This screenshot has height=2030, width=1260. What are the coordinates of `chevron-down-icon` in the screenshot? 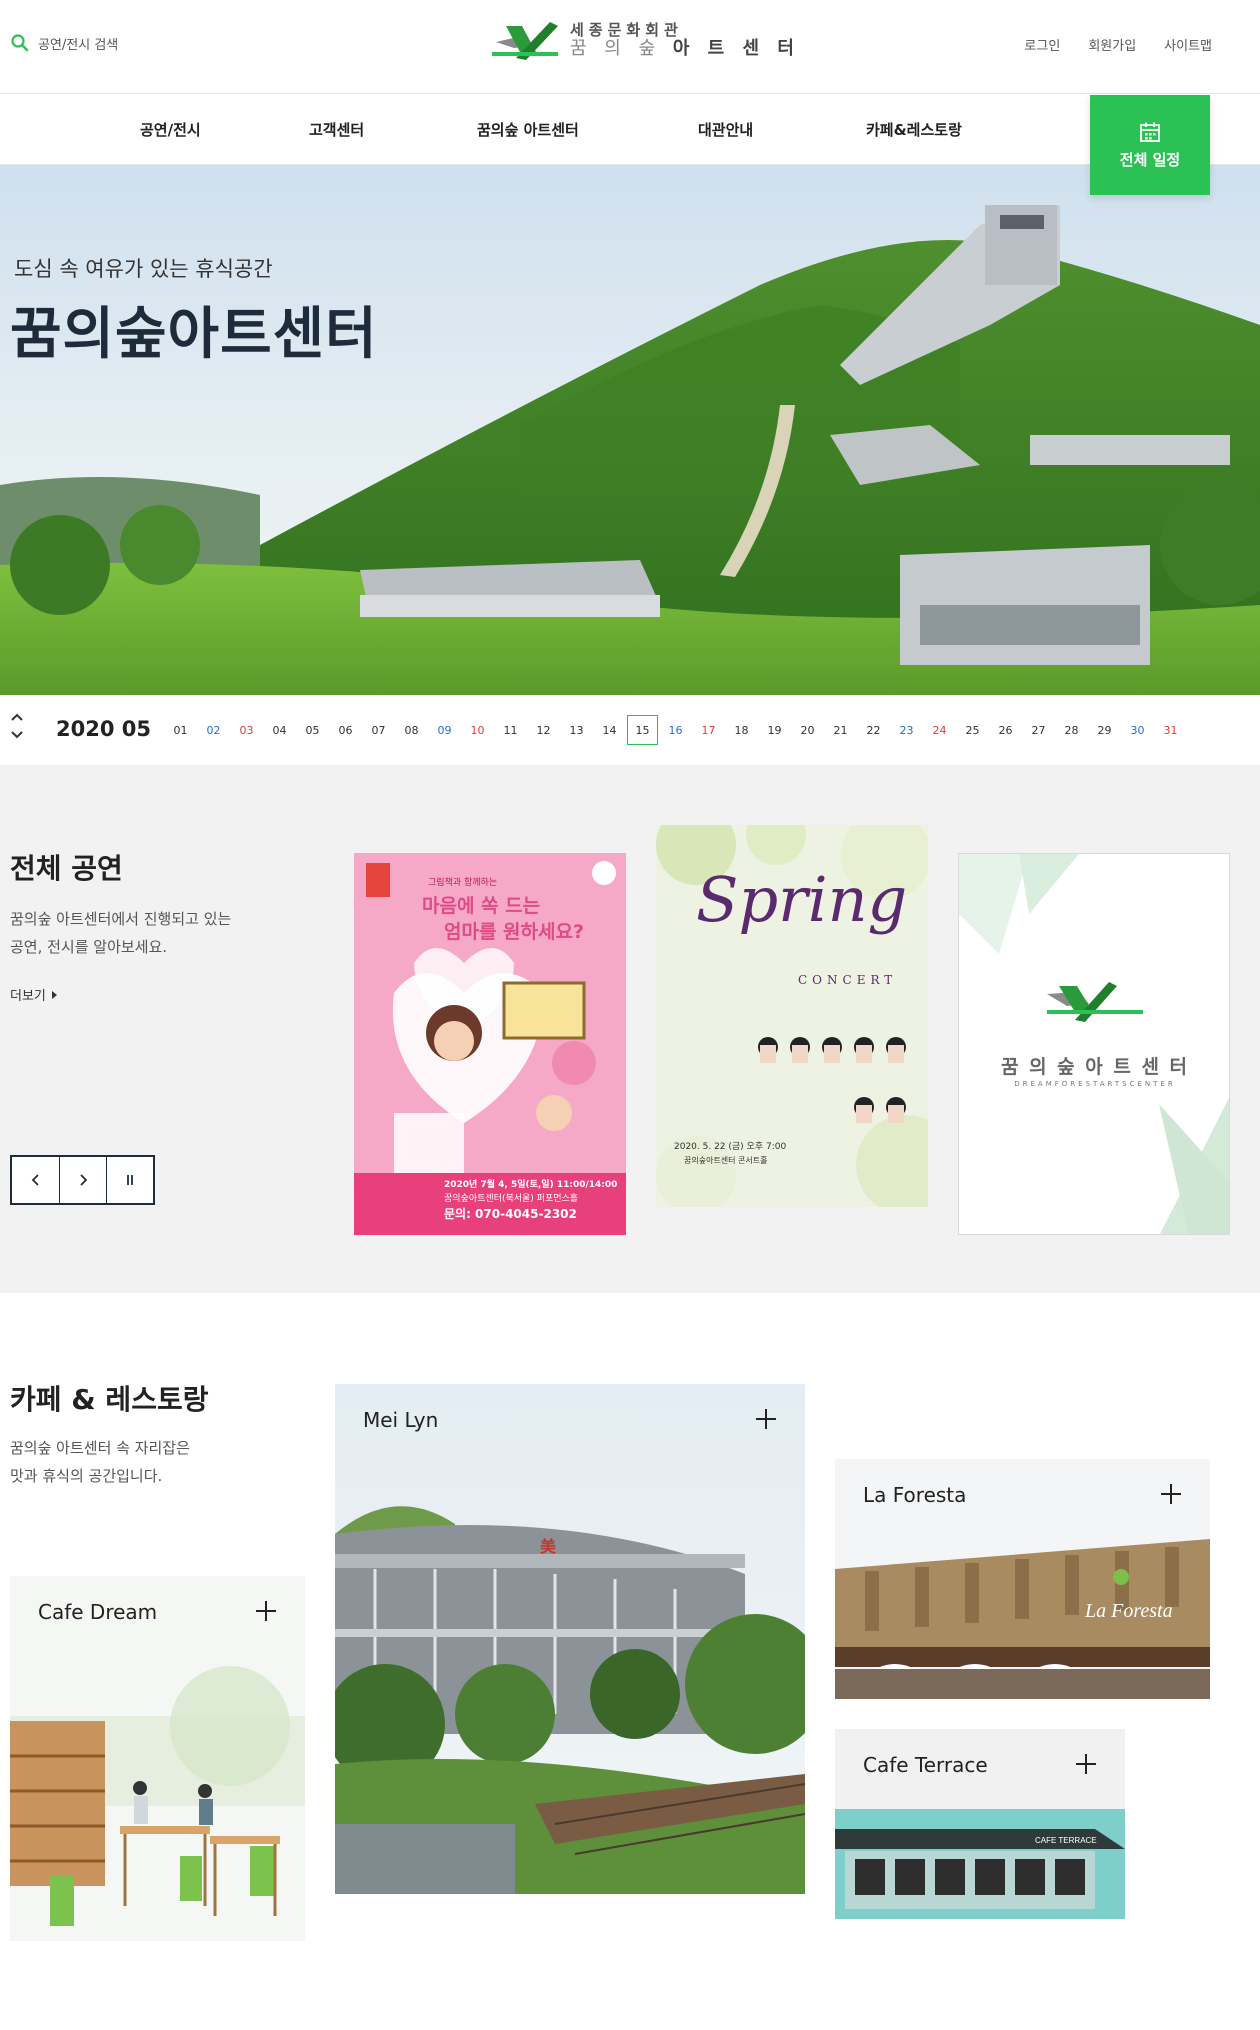 It's located at (17, 735).